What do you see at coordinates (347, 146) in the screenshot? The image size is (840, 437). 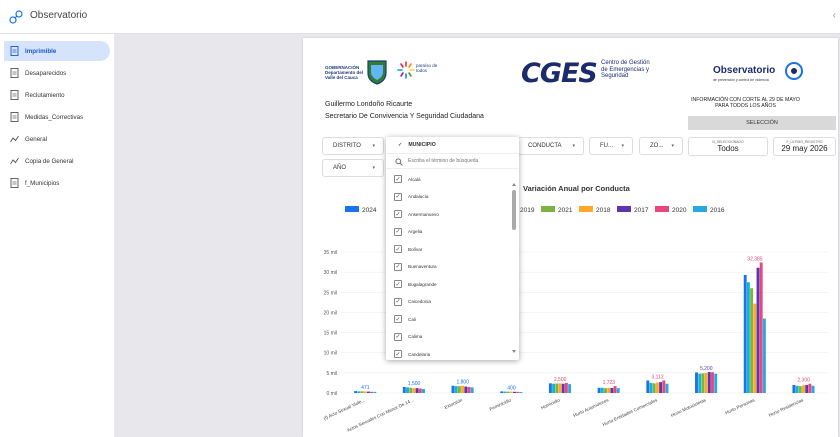 I see `filter-label: DISTRITO` at bounding box center [347, 146].